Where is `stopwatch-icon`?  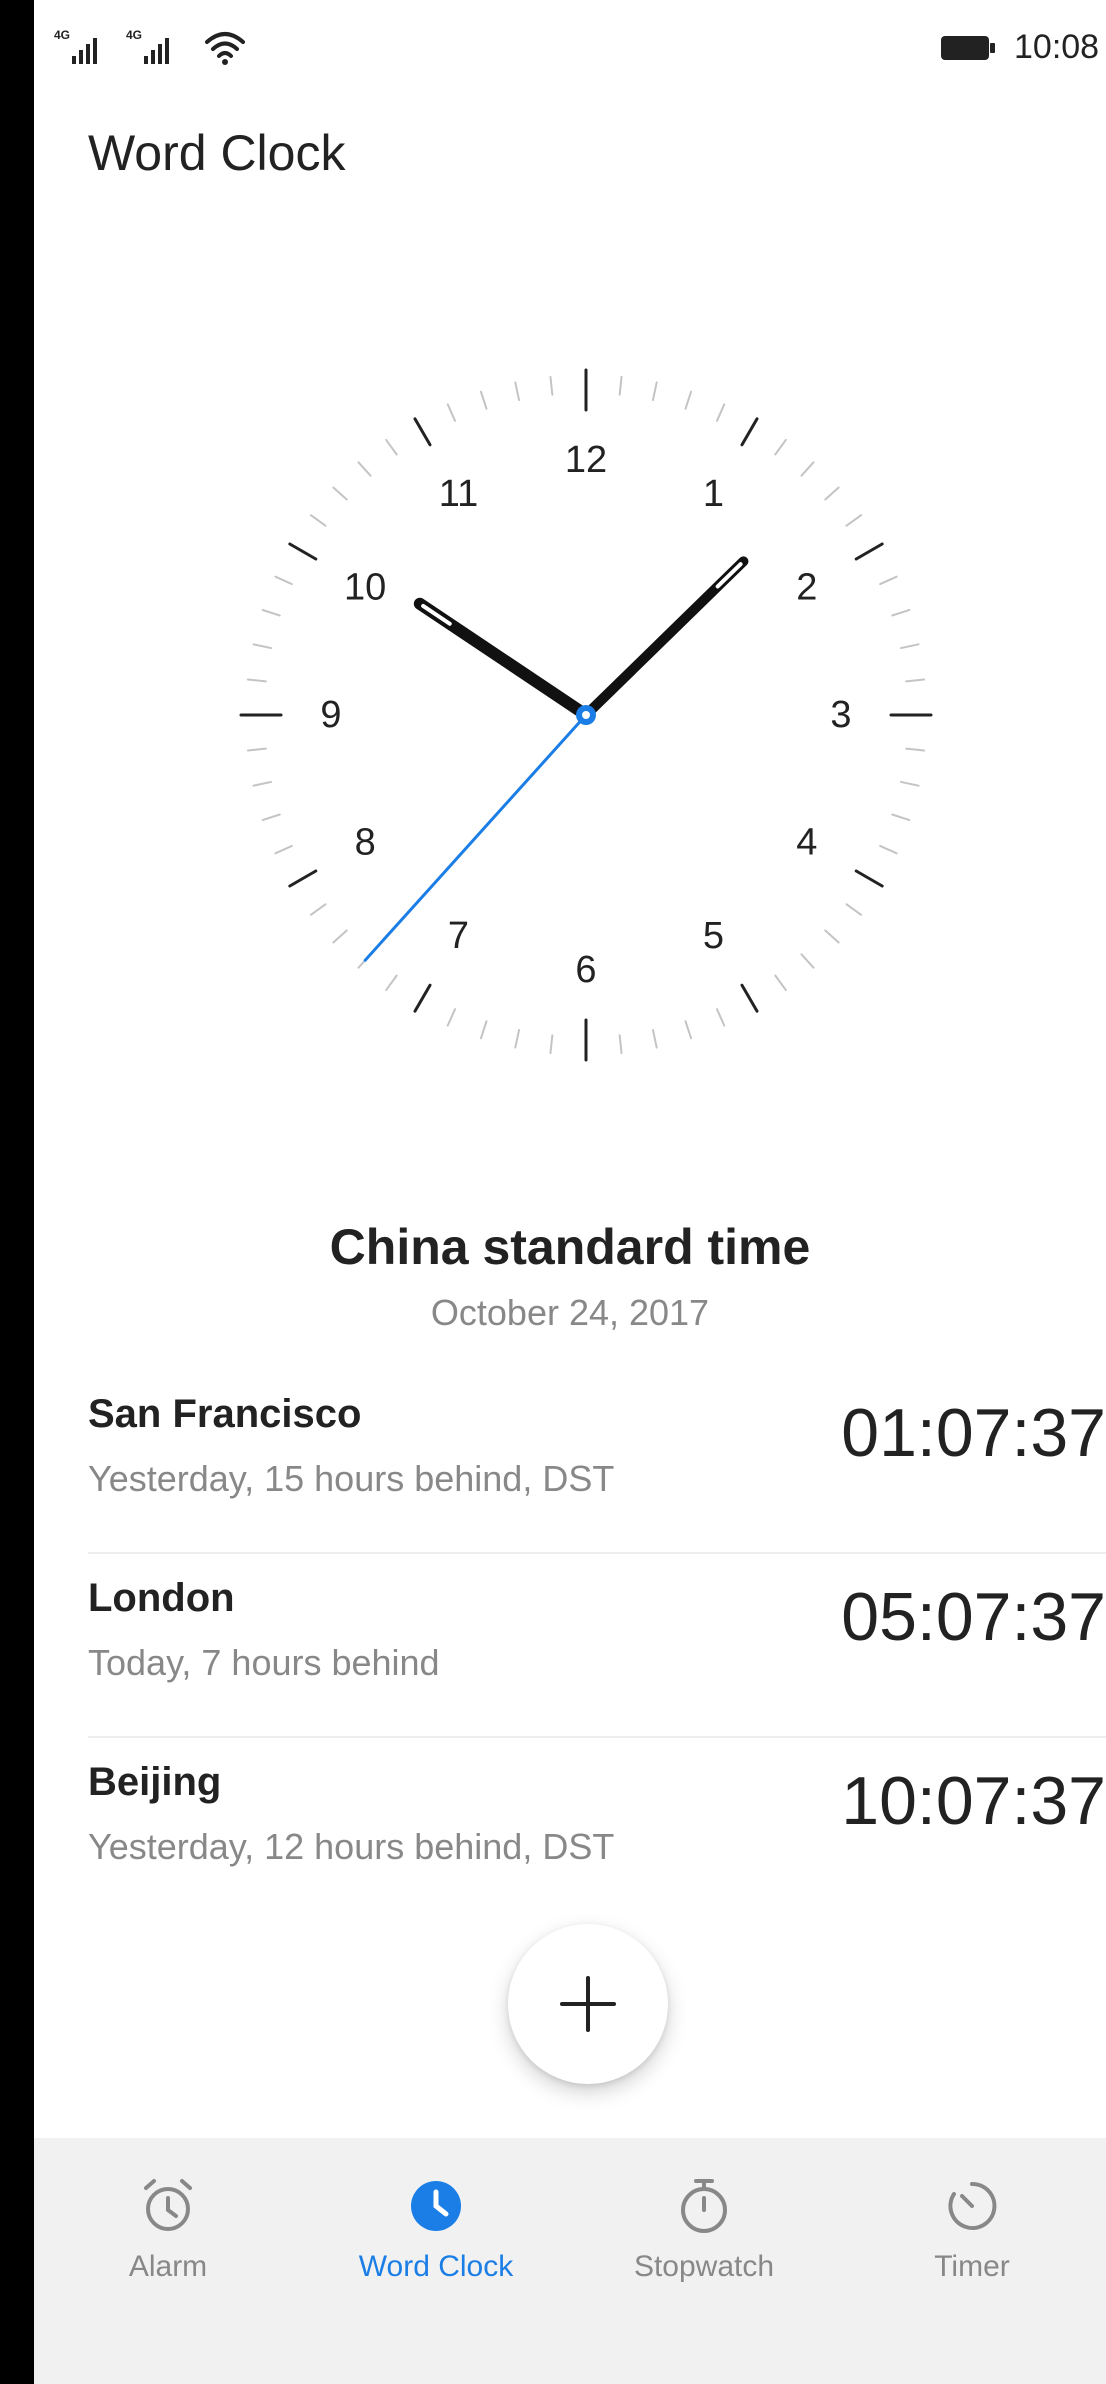
stopwatch-icon is located at coordinates (704, 2206).